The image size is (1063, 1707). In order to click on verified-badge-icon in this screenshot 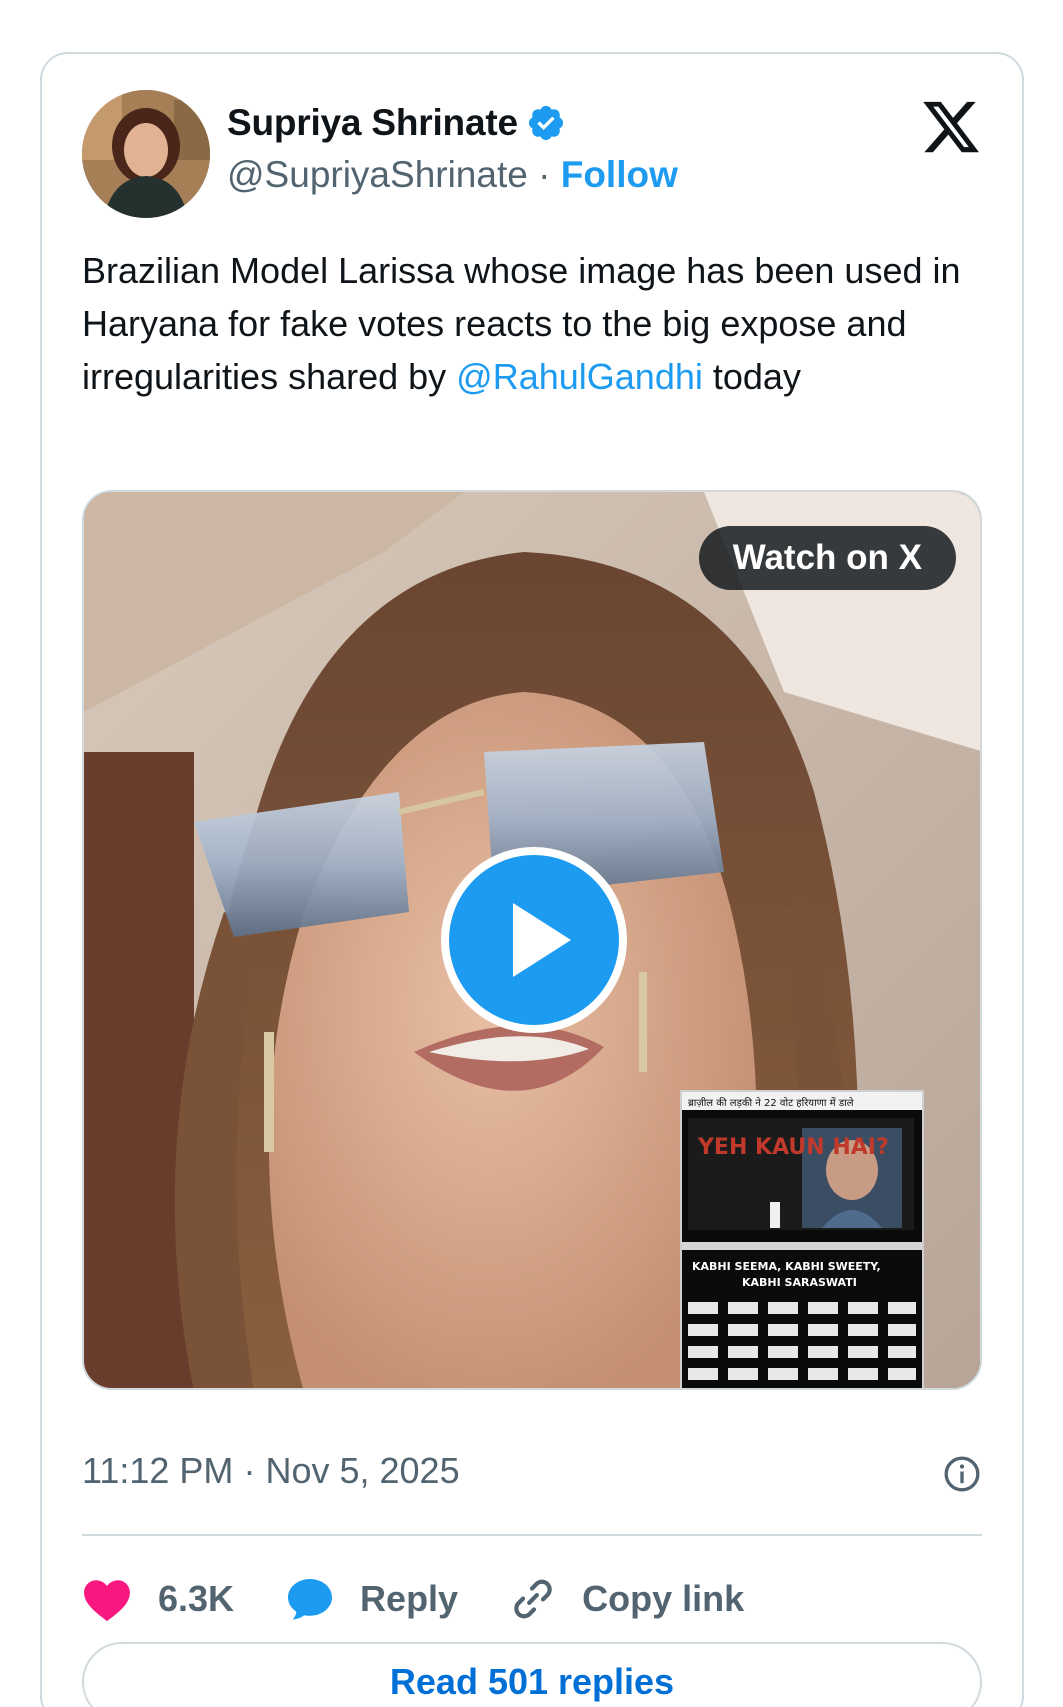, I will do `click(546, 123)`.